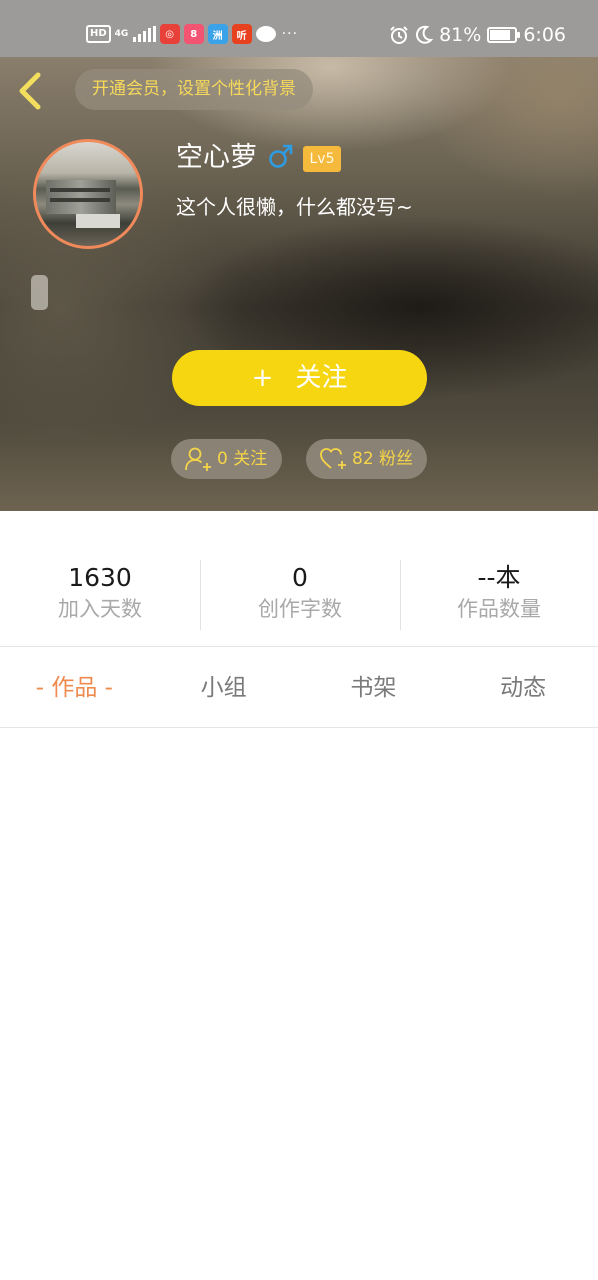 The width and height of the screenshot is (598, 1280). Describe the element at coordinates (100, 594) in the screenshot. I see `stat-join-days: 1630 加入天数` at that location.